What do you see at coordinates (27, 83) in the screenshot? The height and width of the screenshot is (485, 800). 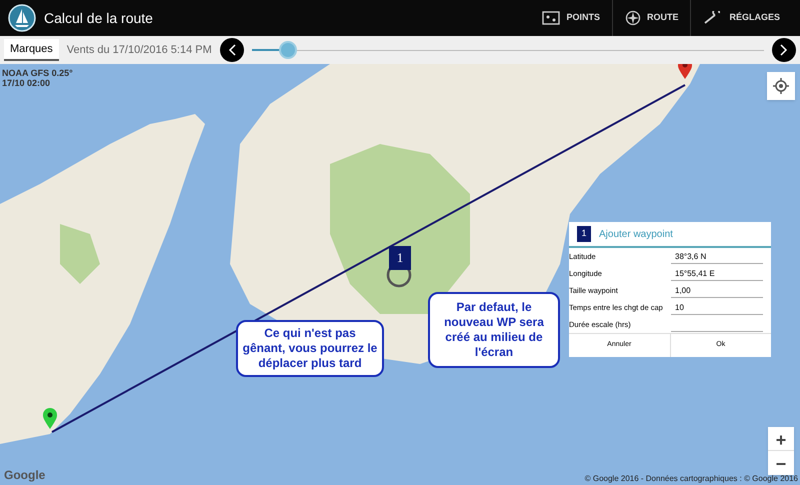 I see `weather-time-label: 17/10 02:00` at bounding box center [27, 83].